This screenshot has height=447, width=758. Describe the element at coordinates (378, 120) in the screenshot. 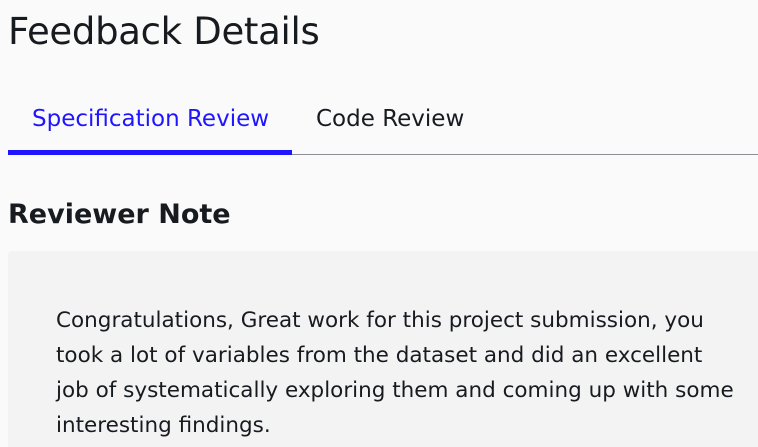

I see `tab-code-review: Code Review` at that location.